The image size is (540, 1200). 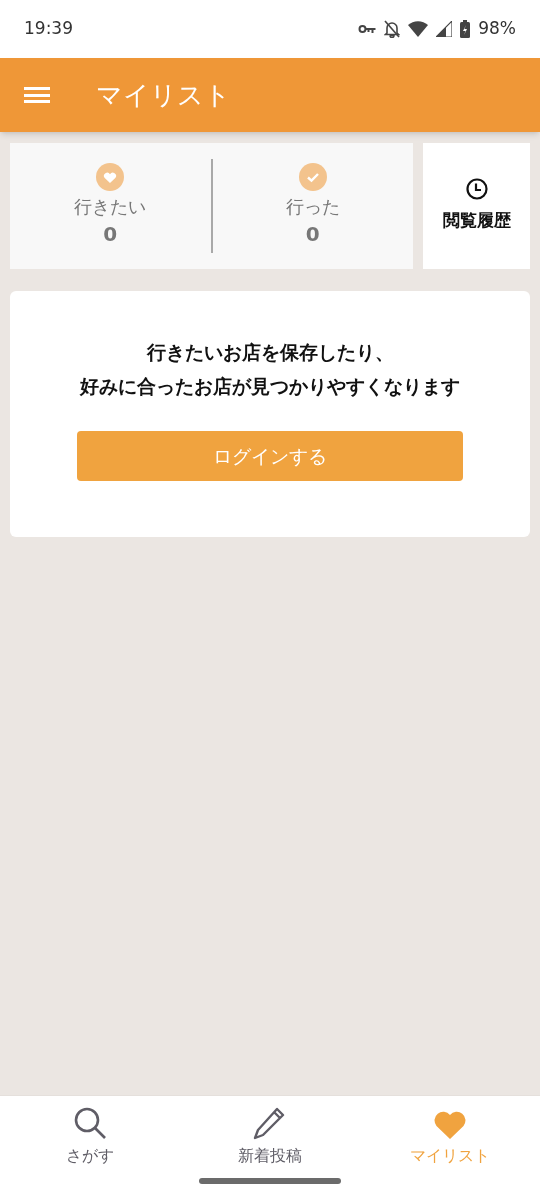 I want to click on login-message-line: 行きたいお店を保存したり、, so click(x=270, y=352).